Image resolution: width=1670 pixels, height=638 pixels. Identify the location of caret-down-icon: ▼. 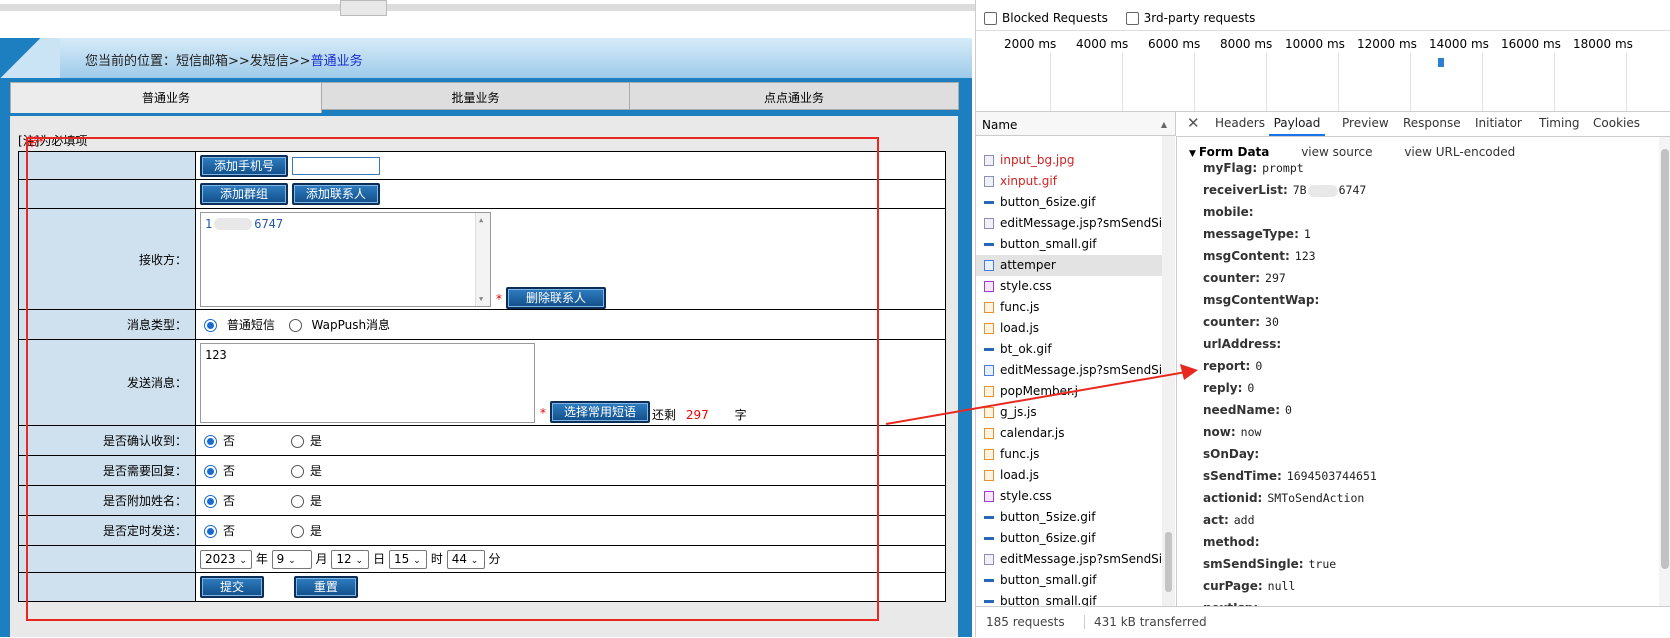
(1192, 154).